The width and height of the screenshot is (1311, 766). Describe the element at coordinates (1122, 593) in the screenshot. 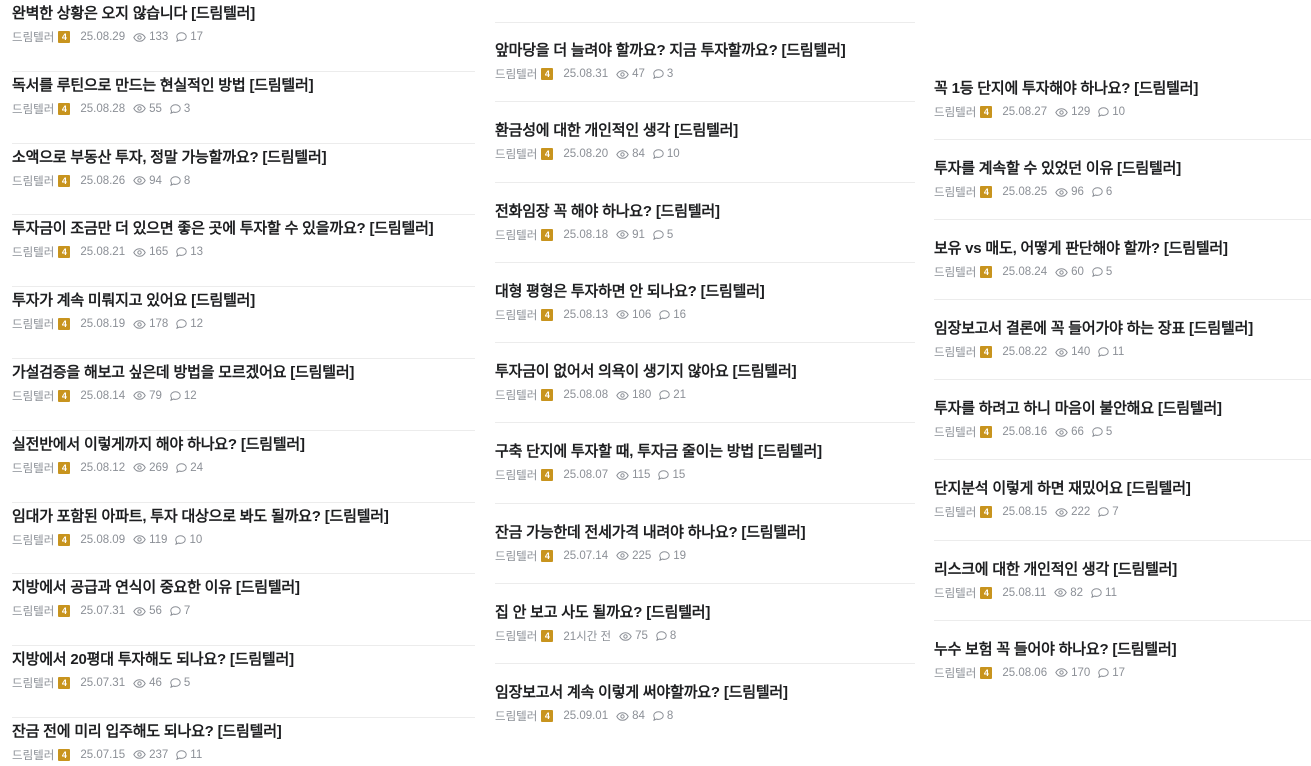

I see `post-meta: 드림텔러 4 25.08.11 82 11` at that location.